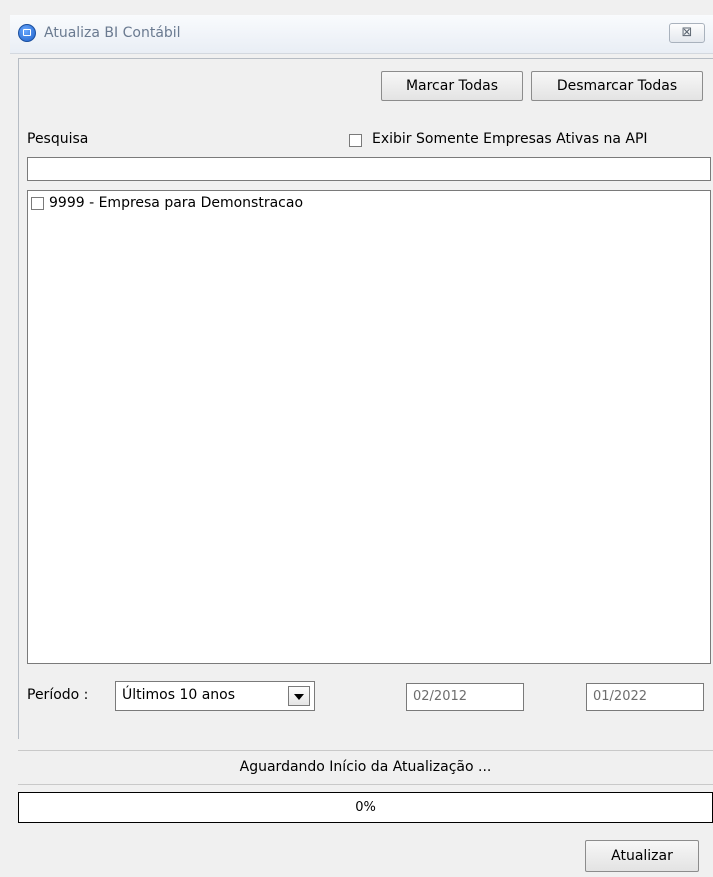 The image size is (713, 877). I want to click on close-button: ⊠, so click(687, 33).